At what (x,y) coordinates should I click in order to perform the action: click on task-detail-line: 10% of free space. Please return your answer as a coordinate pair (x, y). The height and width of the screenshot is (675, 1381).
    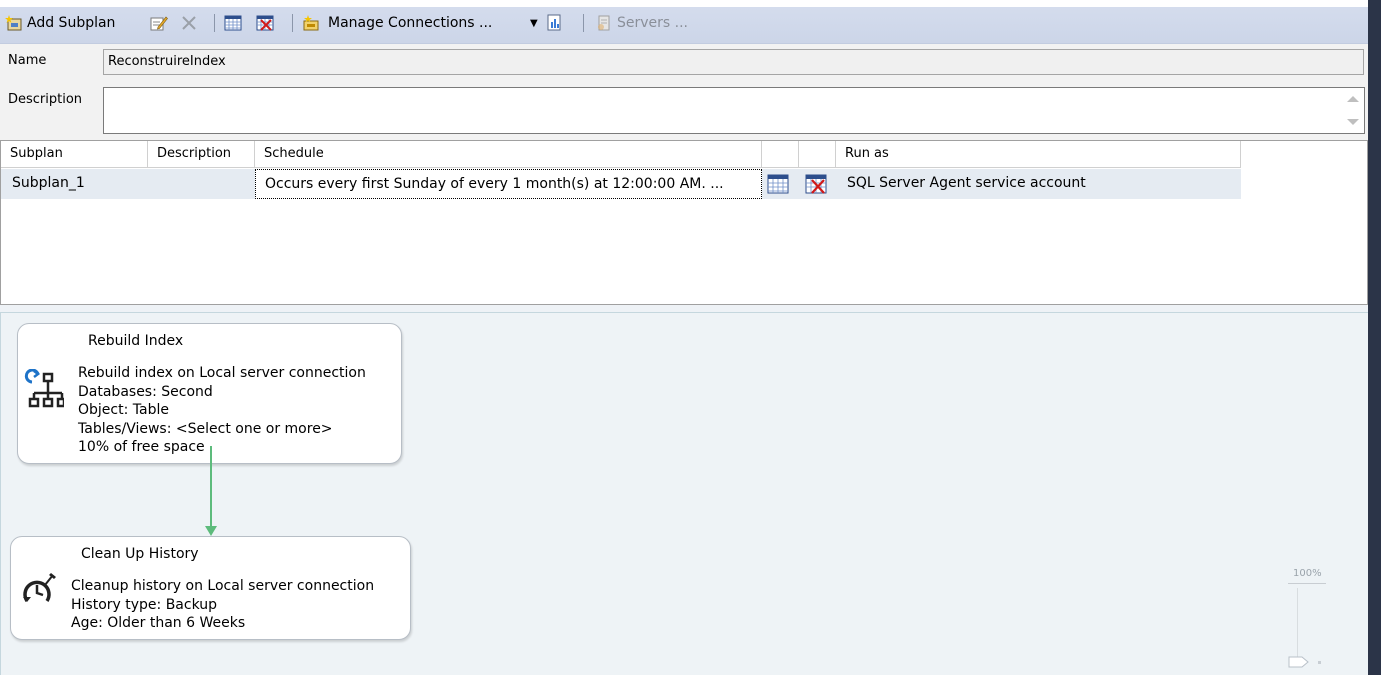
    Looking at the image, I should click on (141, 447).